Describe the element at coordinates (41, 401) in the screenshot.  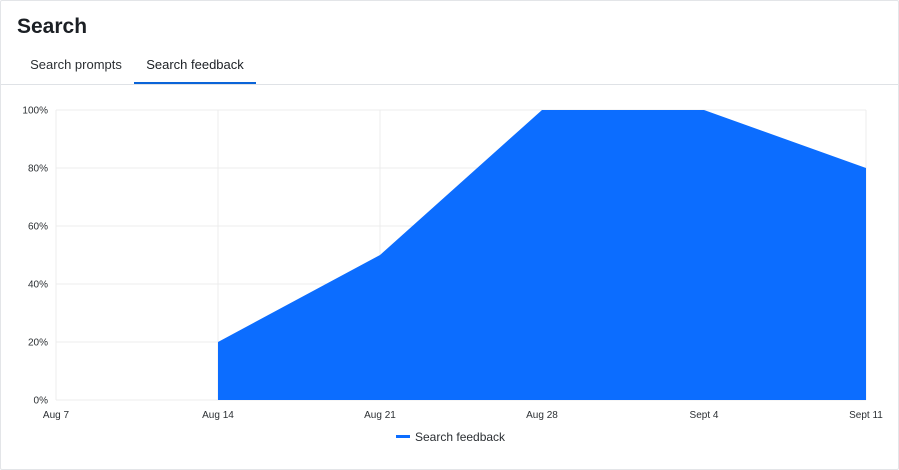
I see `y-tick-label: 0%` at that location.